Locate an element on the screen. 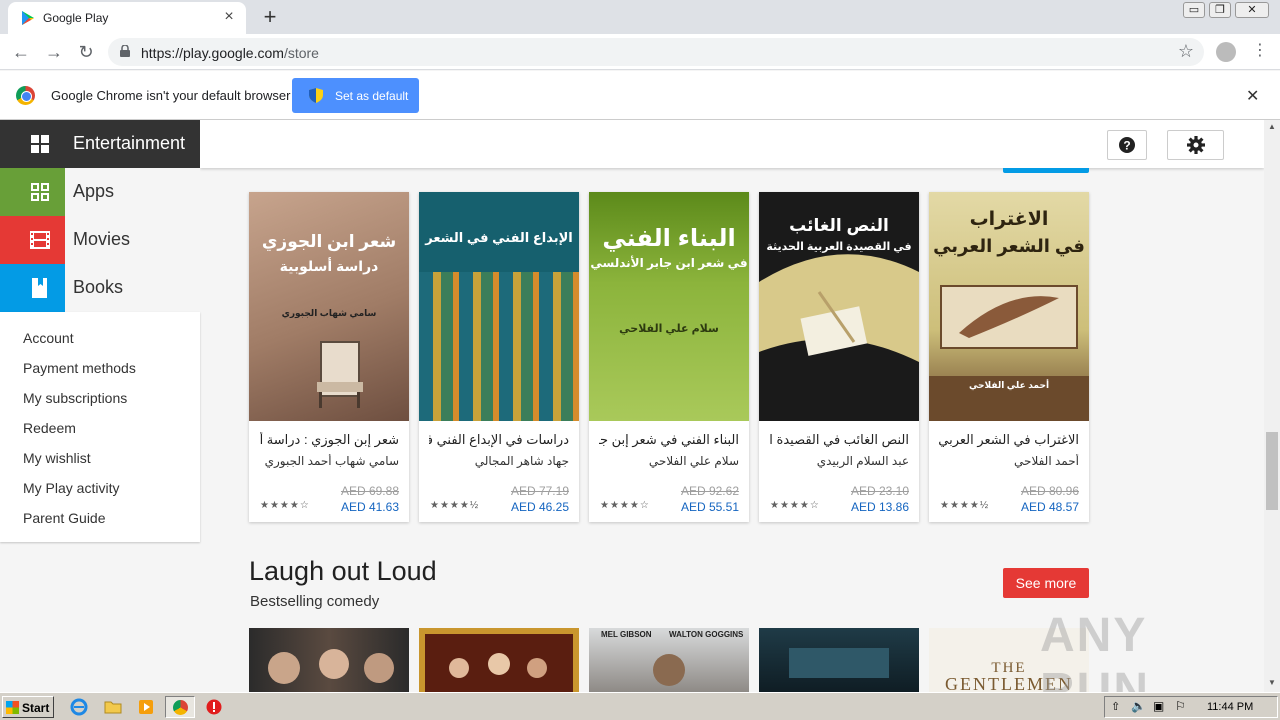  browser-toolbar: ← → ↻ https://play.google.com/store ☆ ⋮ is located at coordinates (640, 52).